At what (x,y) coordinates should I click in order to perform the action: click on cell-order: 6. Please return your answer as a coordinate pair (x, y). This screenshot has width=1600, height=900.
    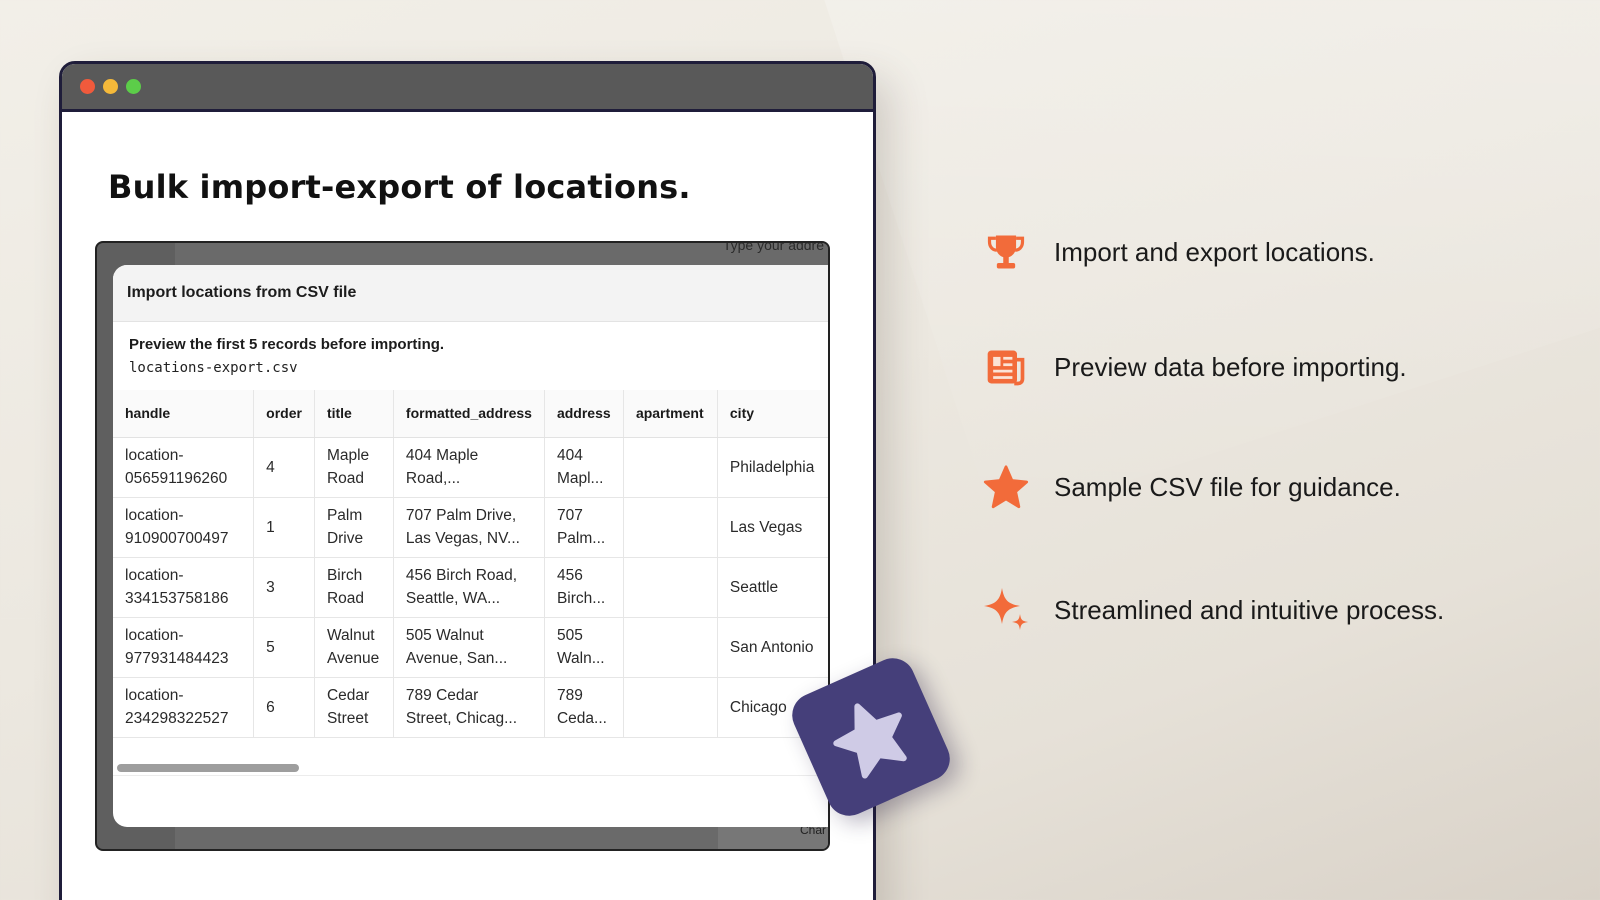
    Looking at the image, I should click on (284, 707).